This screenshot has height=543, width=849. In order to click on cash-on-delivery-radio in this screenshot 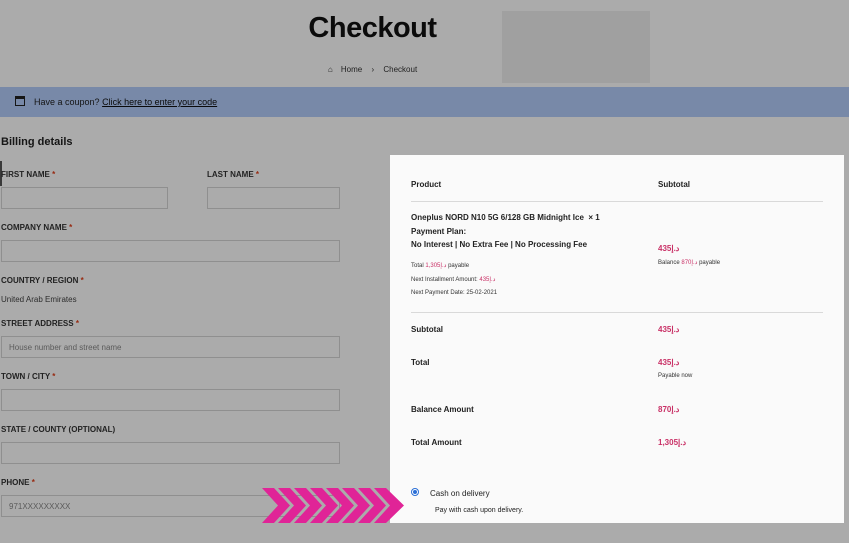, I will do `click(415, 492)`.